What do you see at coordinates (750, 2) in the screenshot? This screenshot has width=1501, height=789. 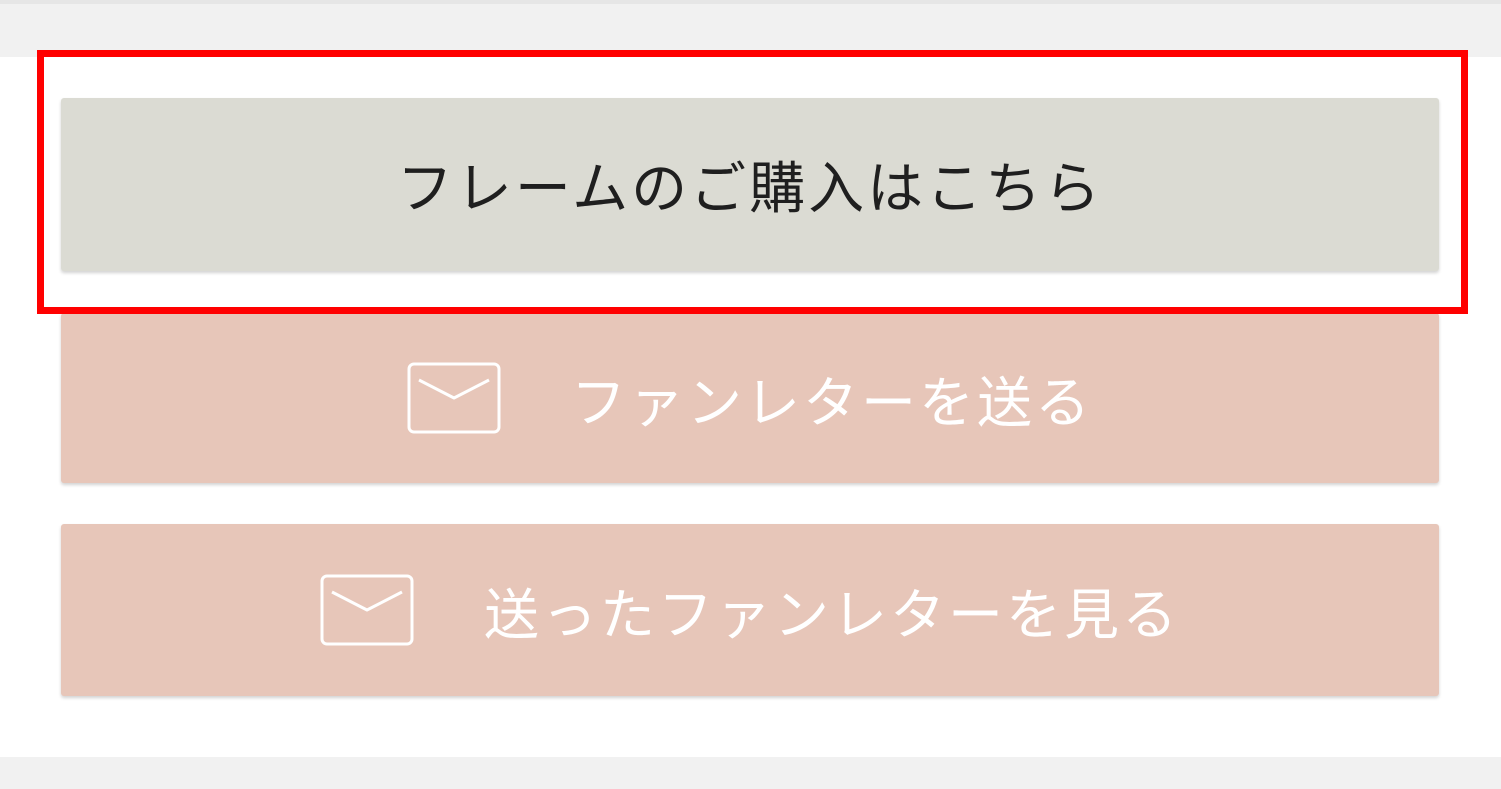 I see `top-divider` at bounding box center [750, 2].